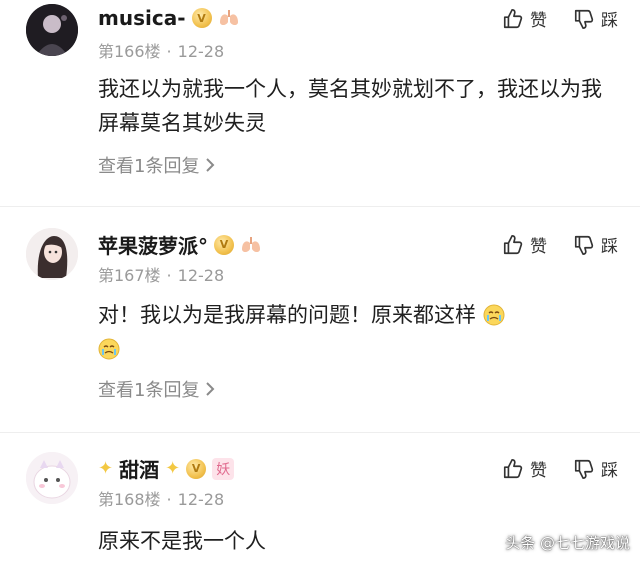  What do you see at coordinates (161, 51) in the screenshot?
I see `comment-meta: 第166楼 · 12-28` at bounding box center [161, 51].